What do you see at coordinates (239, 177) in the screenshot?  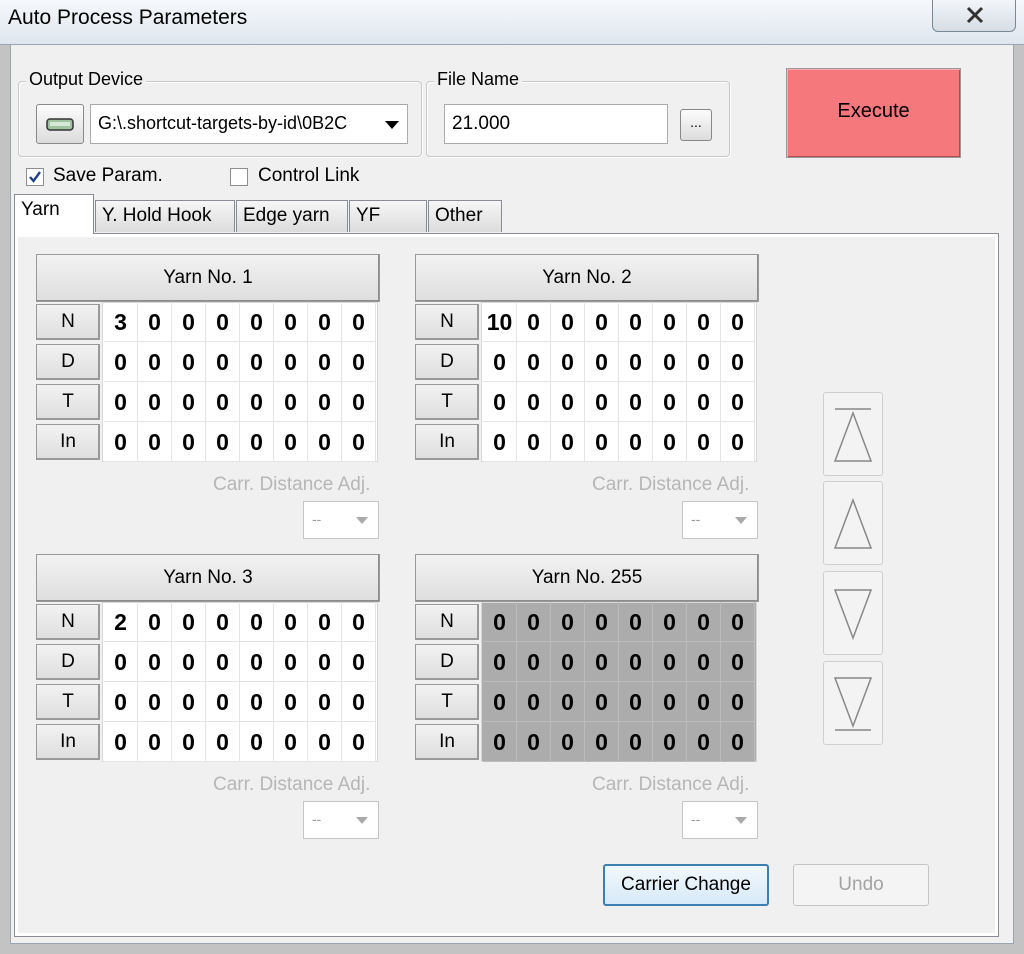 I see `control-link-checkbox` at bounding box center [239, 177].